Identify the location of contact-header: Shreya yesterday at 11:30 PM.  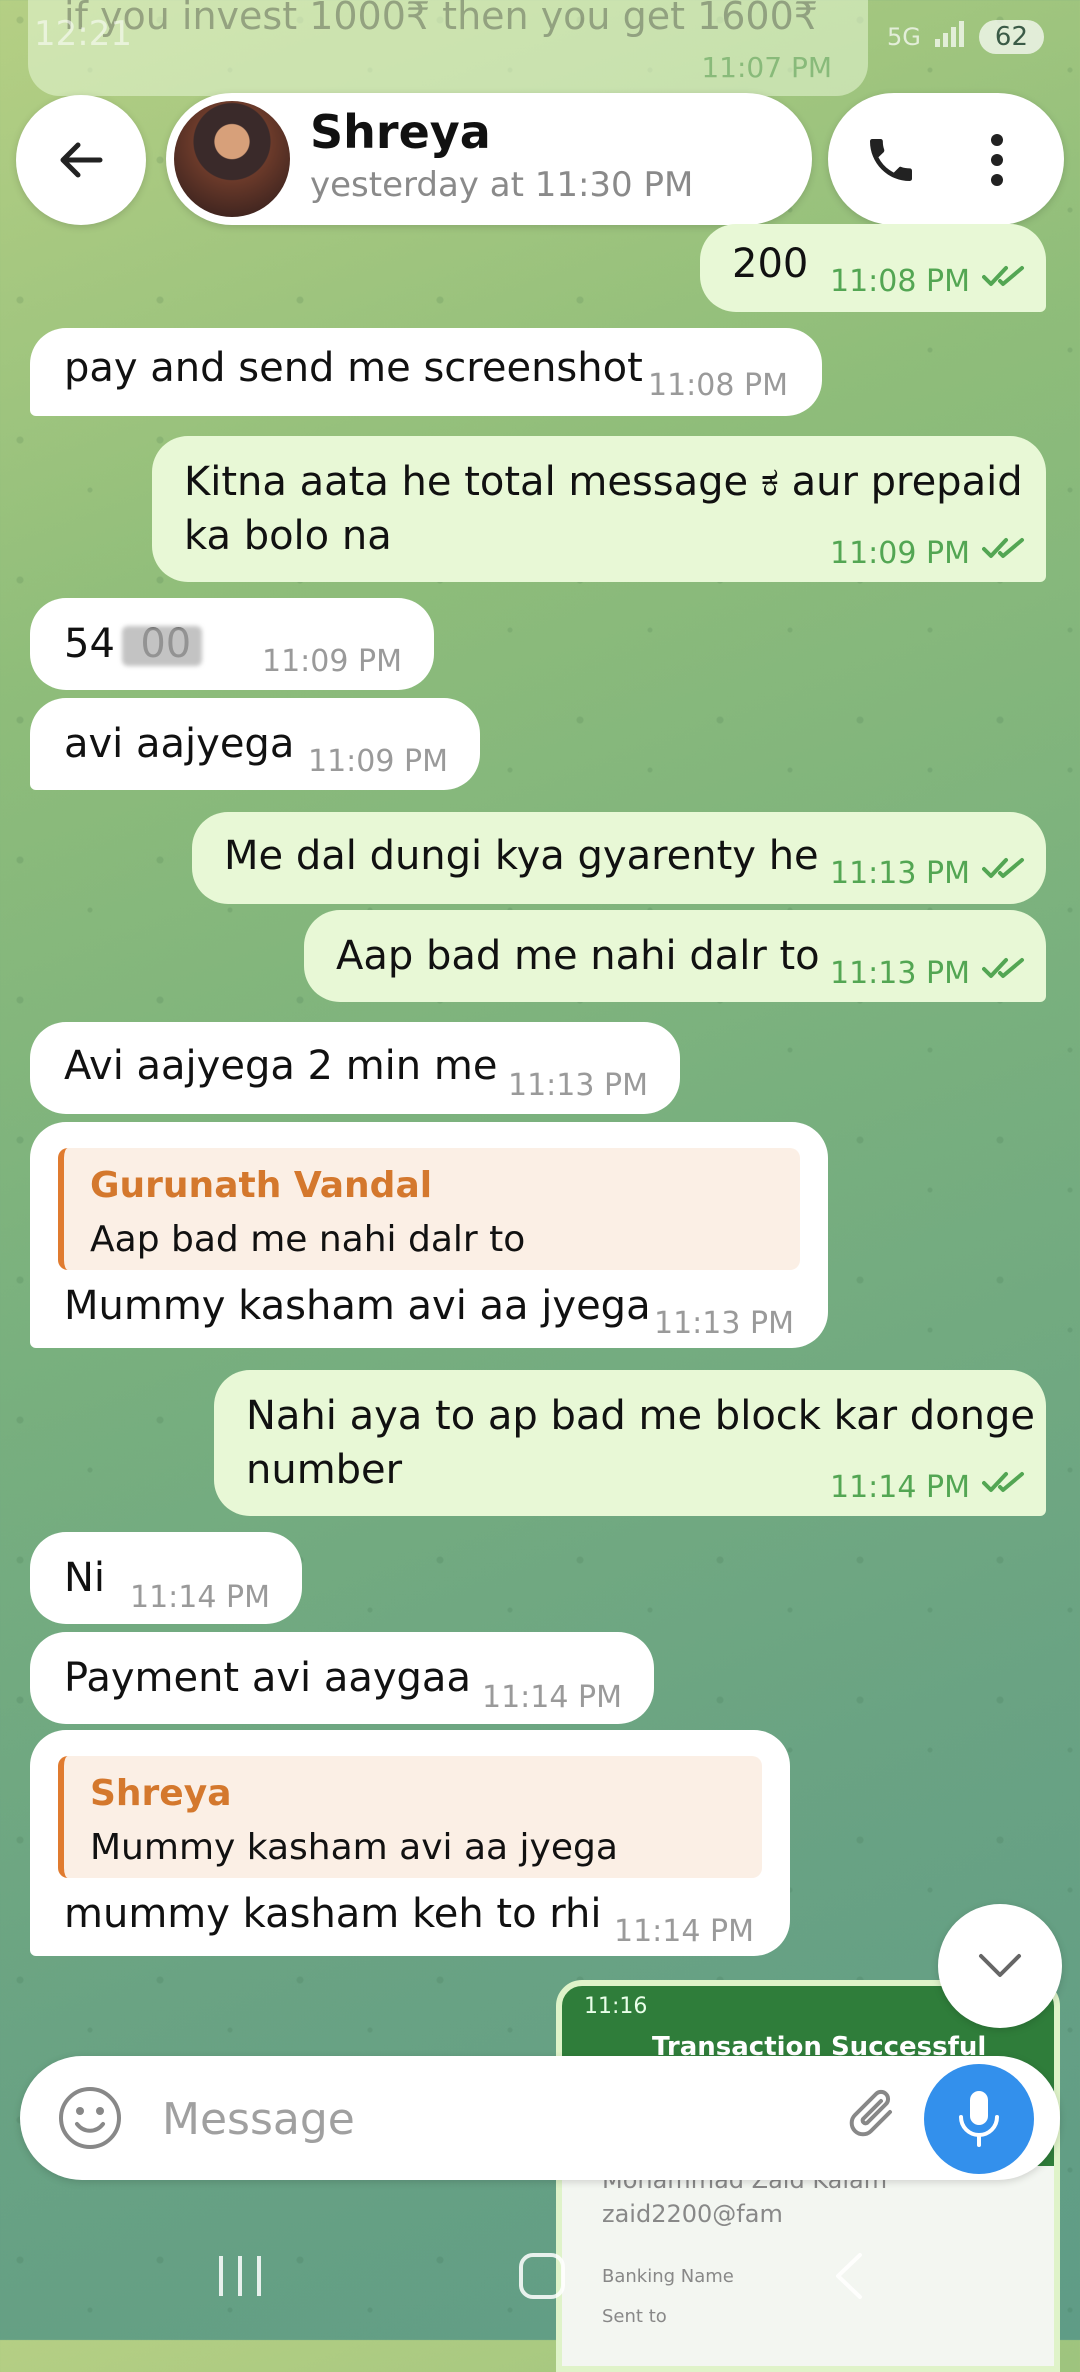
(489, 159).